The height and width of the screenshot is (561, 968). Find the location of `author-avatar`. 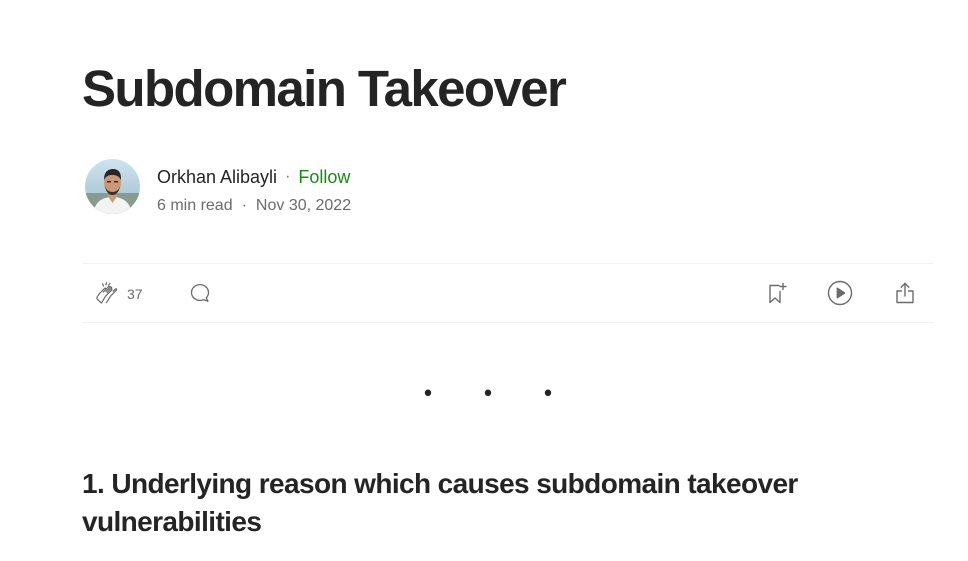

author-avatar is located at coordinates (112, 186).